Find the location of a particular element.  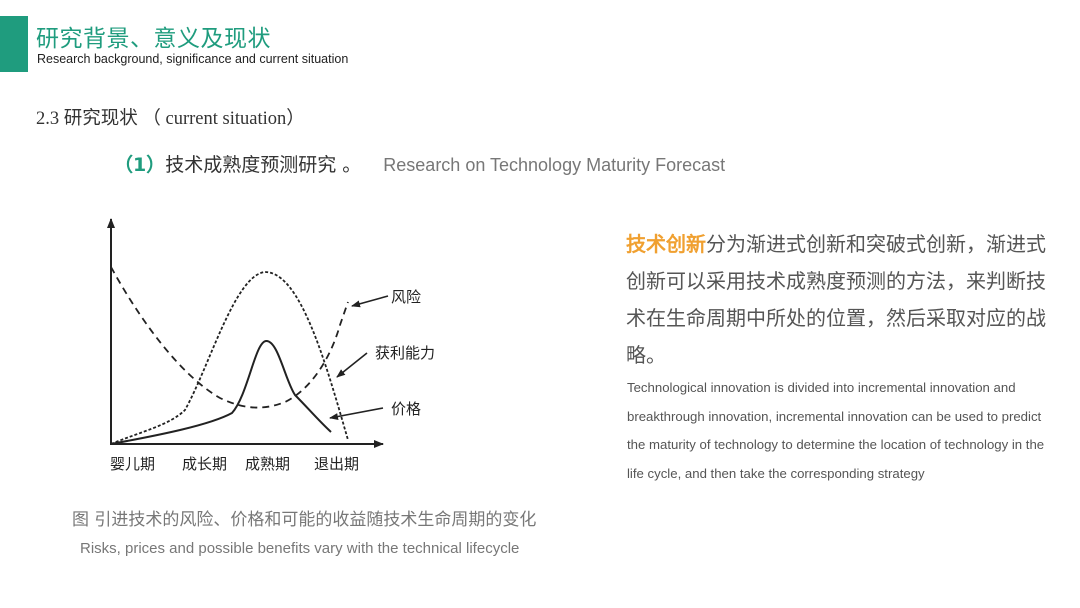

x-tick-label: 婴儿期 is located at coordinates (132, 464).